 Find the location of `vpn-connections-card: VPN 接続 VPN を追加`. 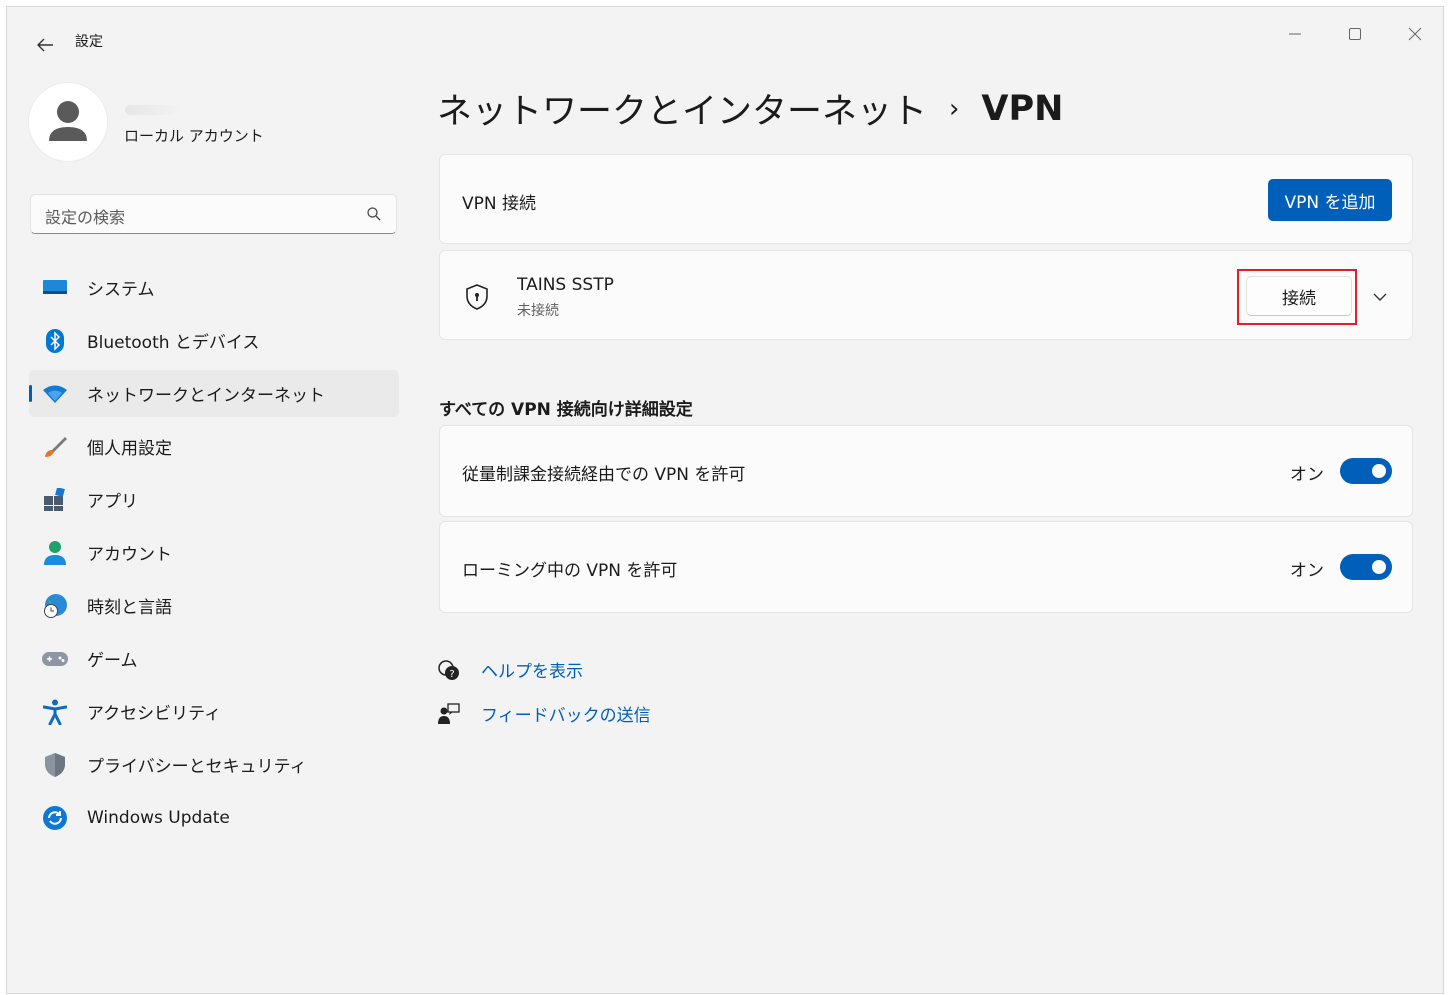

vpn-connections-card: VPN 接続 VPN を追加 is located at coordinates (926, 199).